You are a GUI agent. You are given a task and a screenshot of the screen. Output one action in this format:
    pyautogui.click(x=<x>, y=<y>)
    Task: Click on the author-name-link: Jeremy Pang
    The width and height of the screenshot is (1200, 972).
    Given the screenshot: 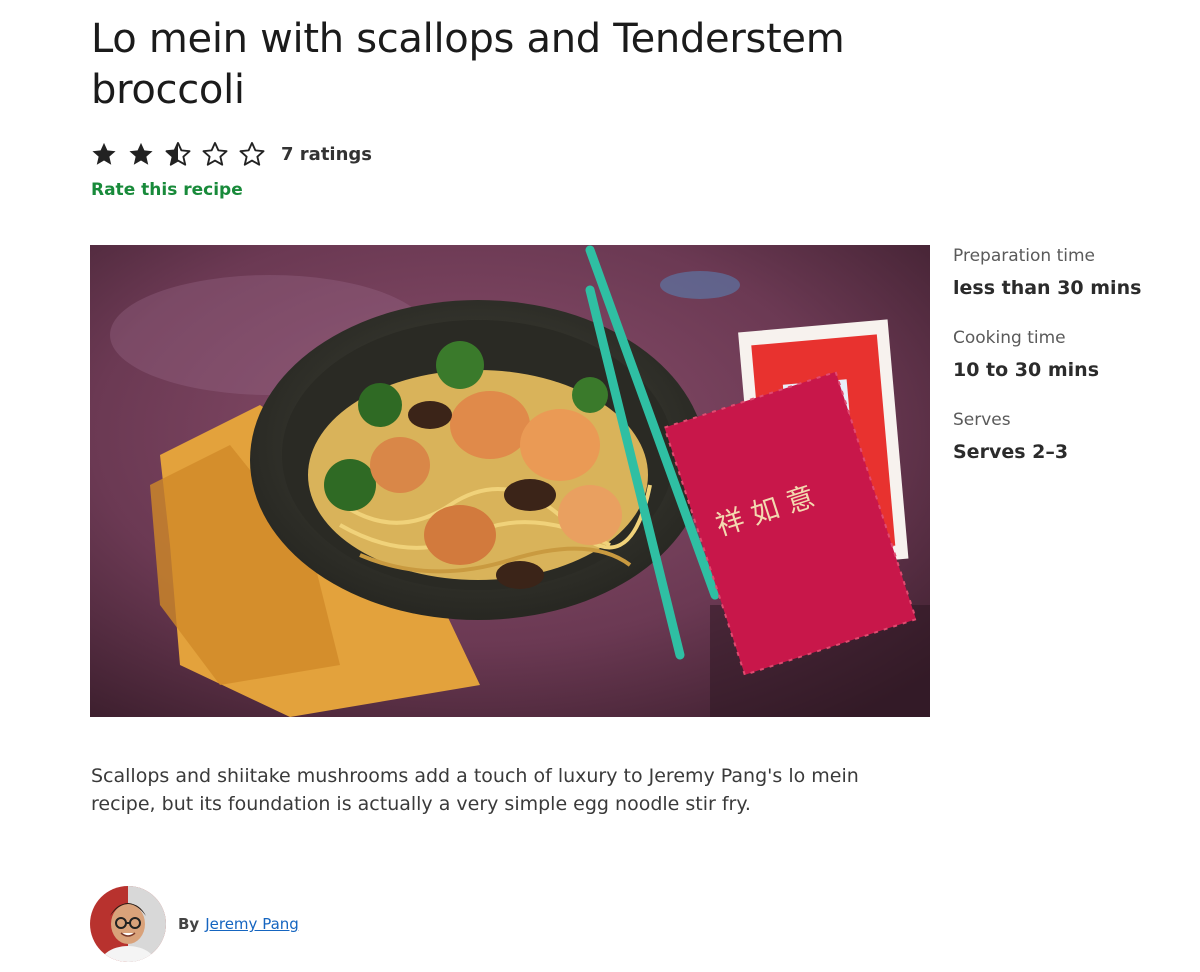 What is the action you would take?
    pyautogui.click(x=252, y=924)
    